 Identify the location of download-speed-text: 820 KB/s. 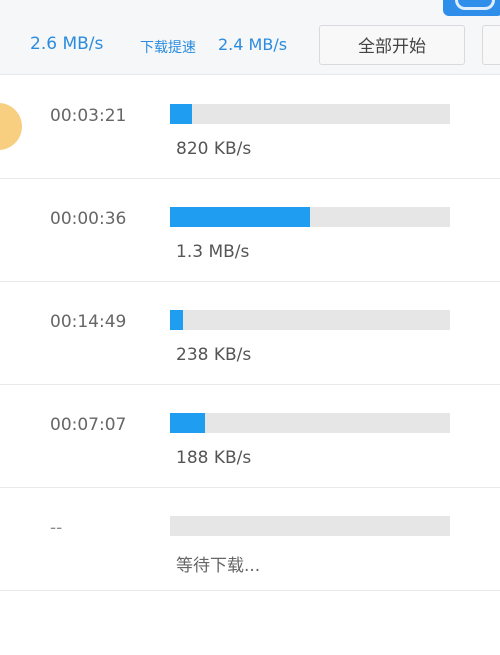
(214, 149).